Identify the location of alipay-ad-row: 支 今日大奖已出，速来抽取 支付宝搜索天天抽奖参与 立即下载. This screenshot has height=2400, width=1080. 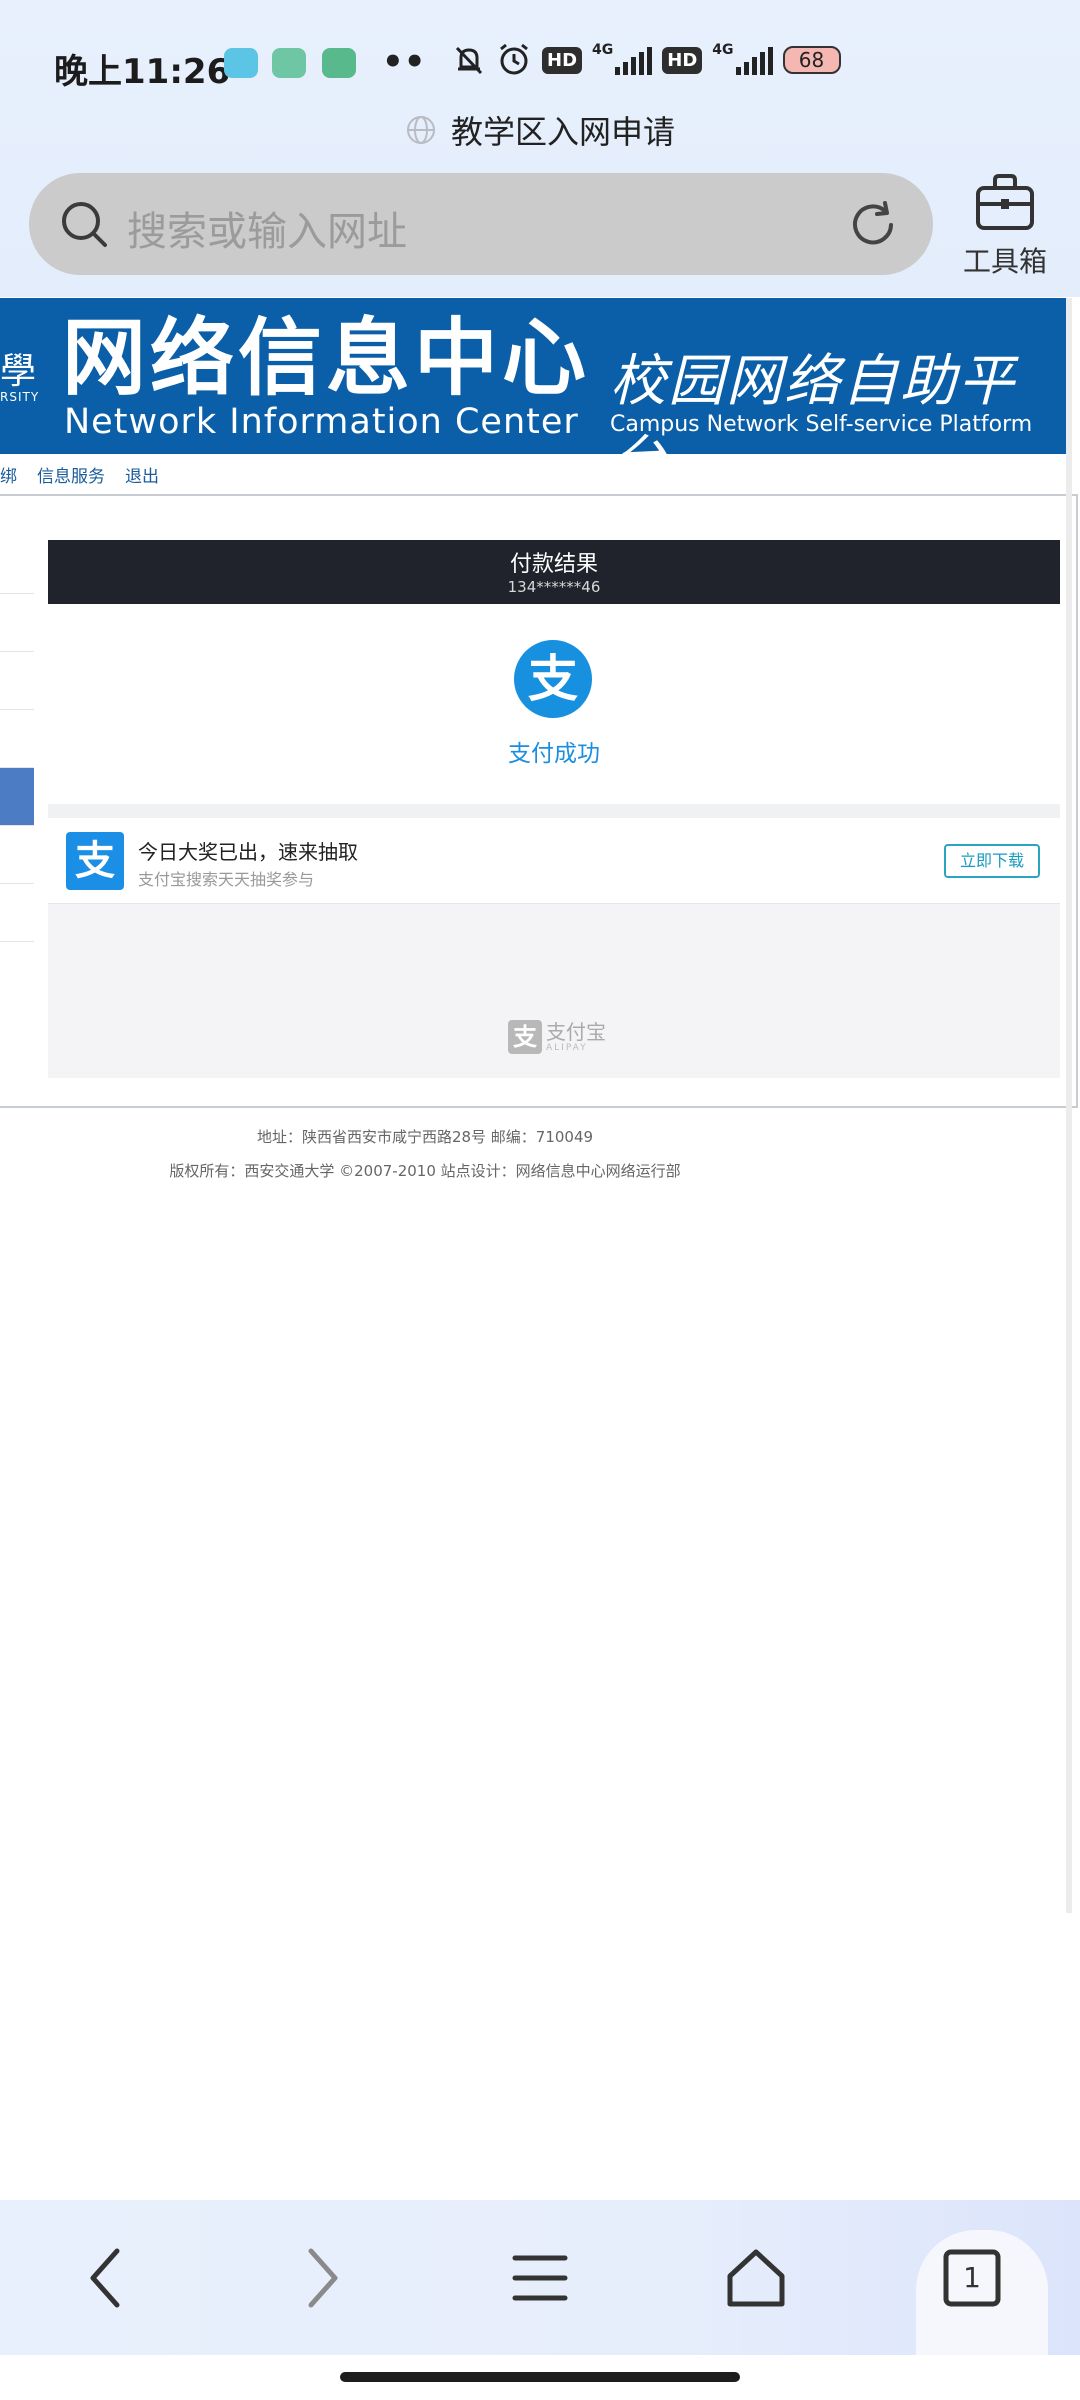
(554, 861).